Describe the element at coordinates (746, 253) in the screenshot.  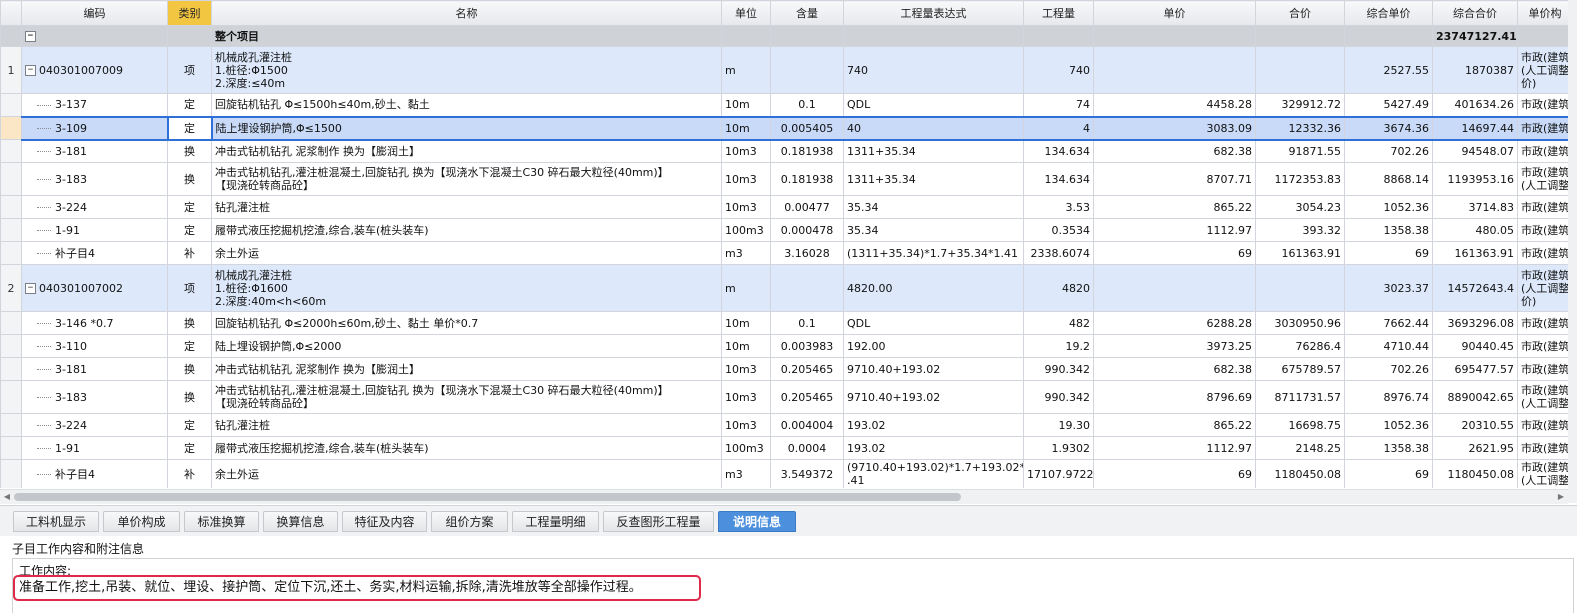
I see `unit-cell: m3` at that location.